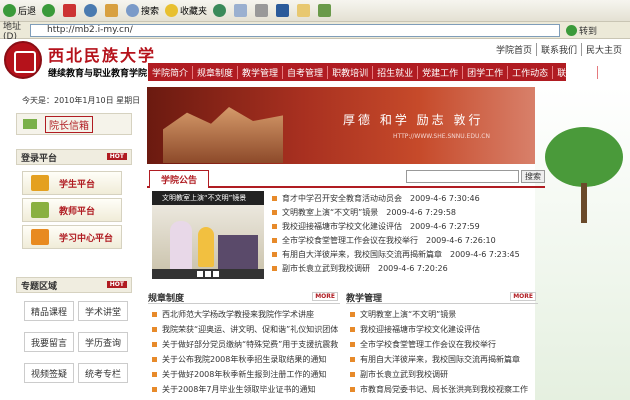 The width and height of the screenshot is (630, 400). What do you see at coordinates (514, 49) in the screenshot?
I see `toplink-home: 学院首页` at bounding box center [514, 49].